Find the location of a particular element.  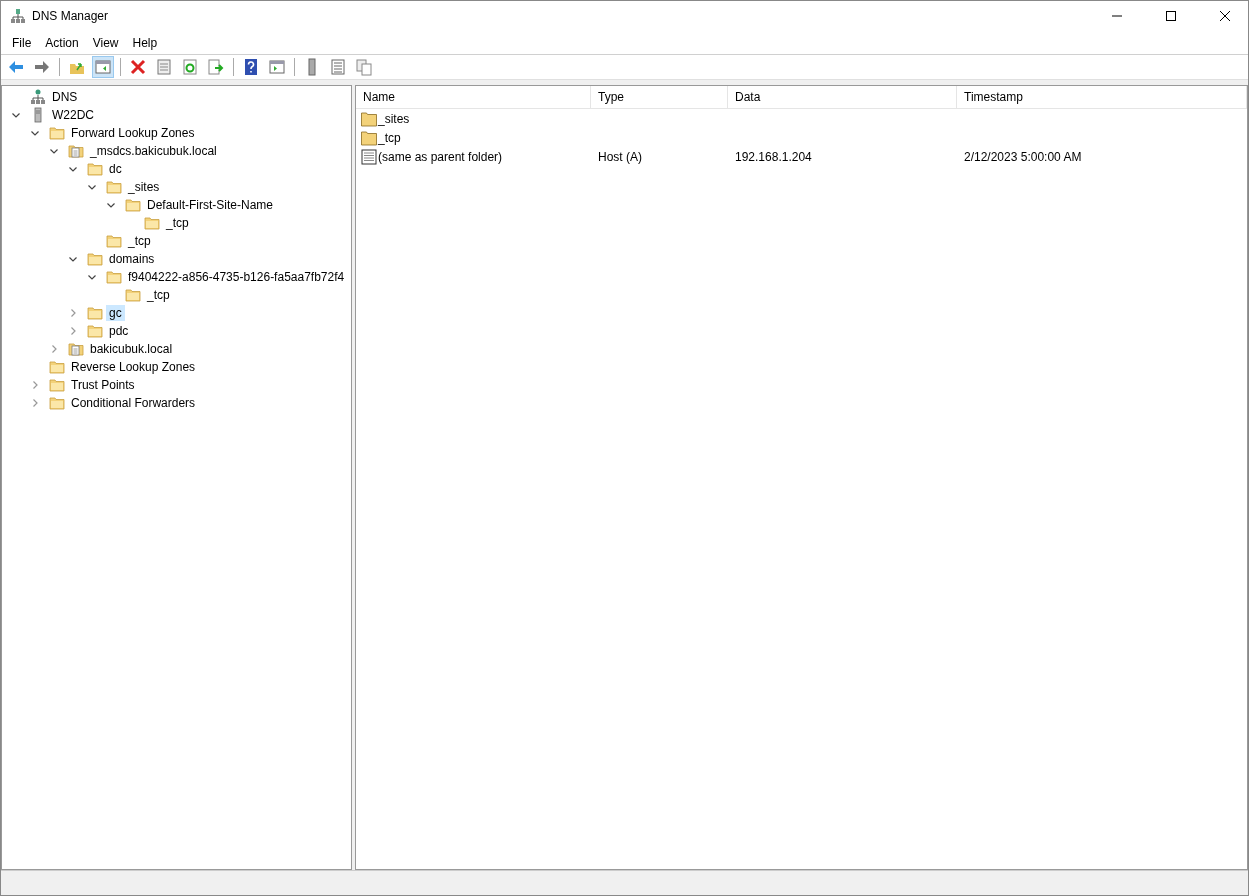

menu-item: File is located at coordinates (22, 42).